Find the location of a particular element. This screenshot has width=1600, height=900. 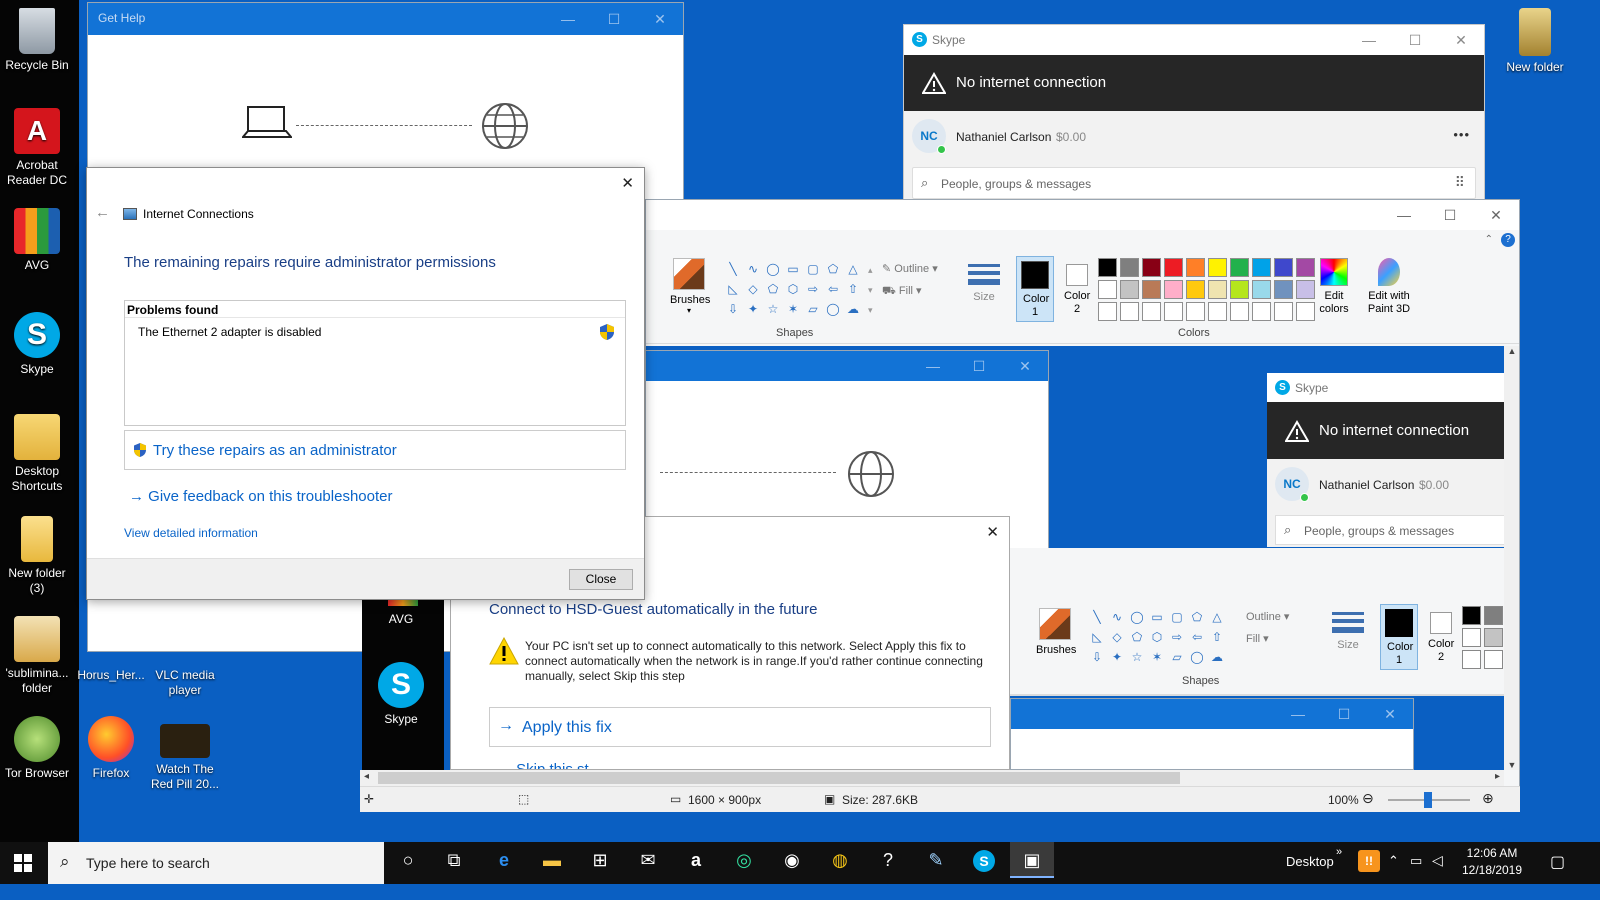

get-help-minimize: — is located at coordinates (568, 19).